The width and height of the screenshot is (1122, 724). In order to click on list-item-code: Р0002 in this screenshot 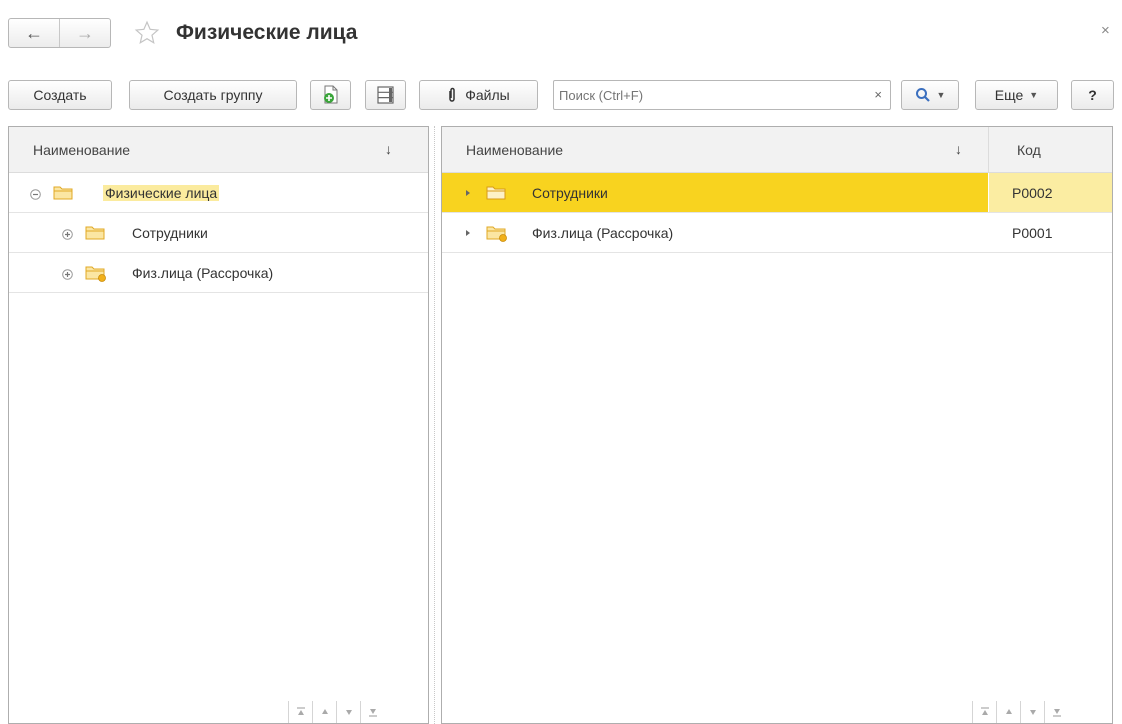, I will do `click(1032, 193)`.